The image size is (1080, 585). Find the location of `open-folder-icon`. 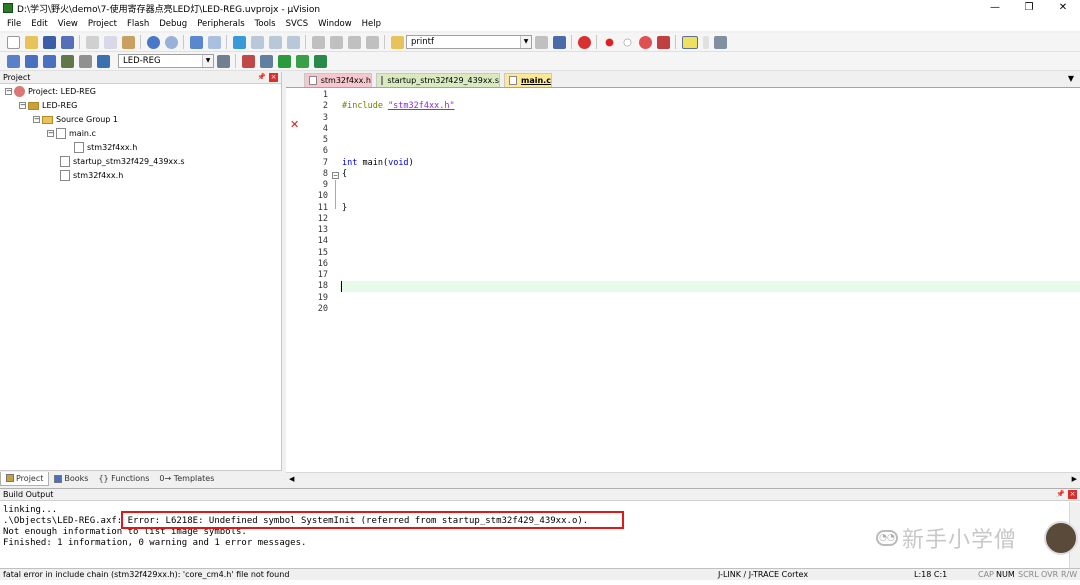

open-folder-icon is located at coordinates (31, 42).